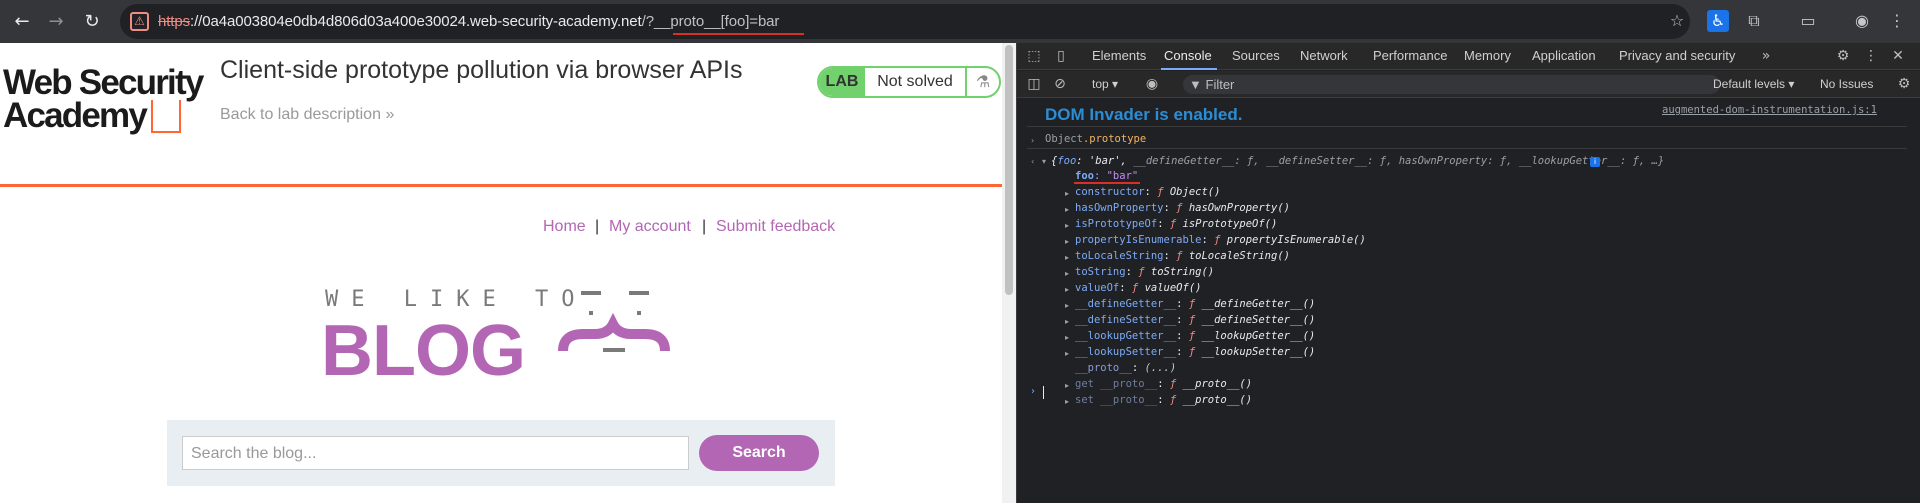 The height and width of the screenshot is (503, 1920). I want to click on url-path: /?__proto__[foo]=bar, so click(710, 21).